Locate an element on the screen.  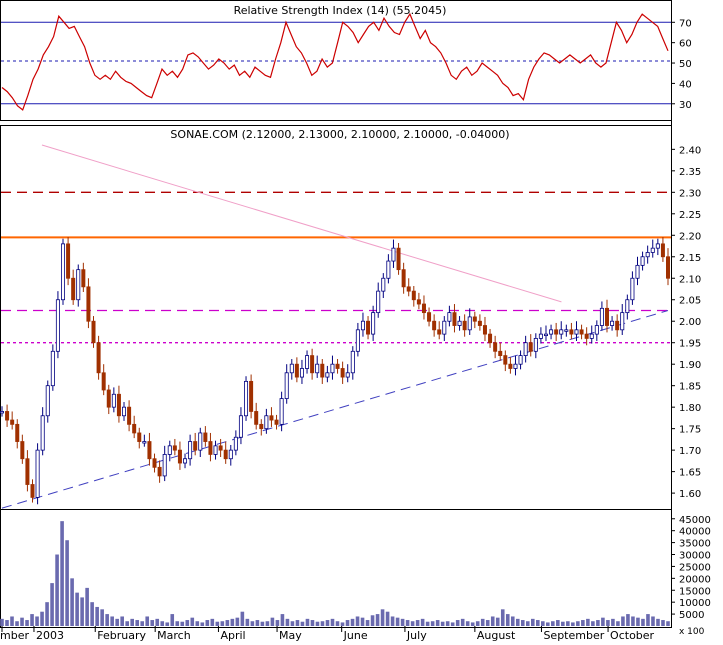
volume-unit-label: x 100 is located at coordinates (692, 632).